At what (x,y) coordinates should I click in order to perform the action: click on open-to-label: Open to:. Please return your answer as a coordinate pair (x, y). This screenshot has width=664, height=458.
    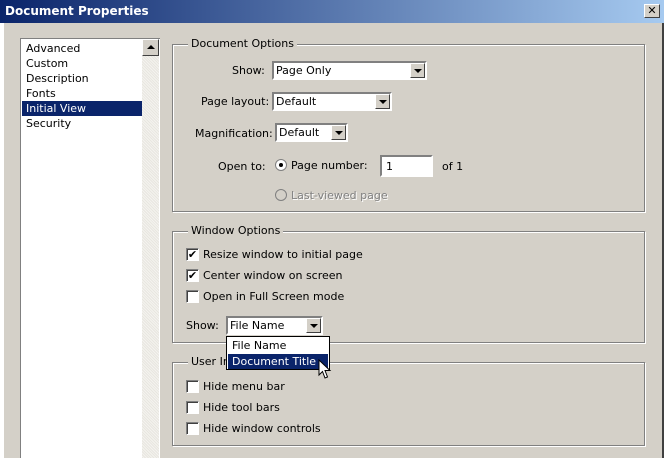
    Looking at the image, I should click on (242, 166).